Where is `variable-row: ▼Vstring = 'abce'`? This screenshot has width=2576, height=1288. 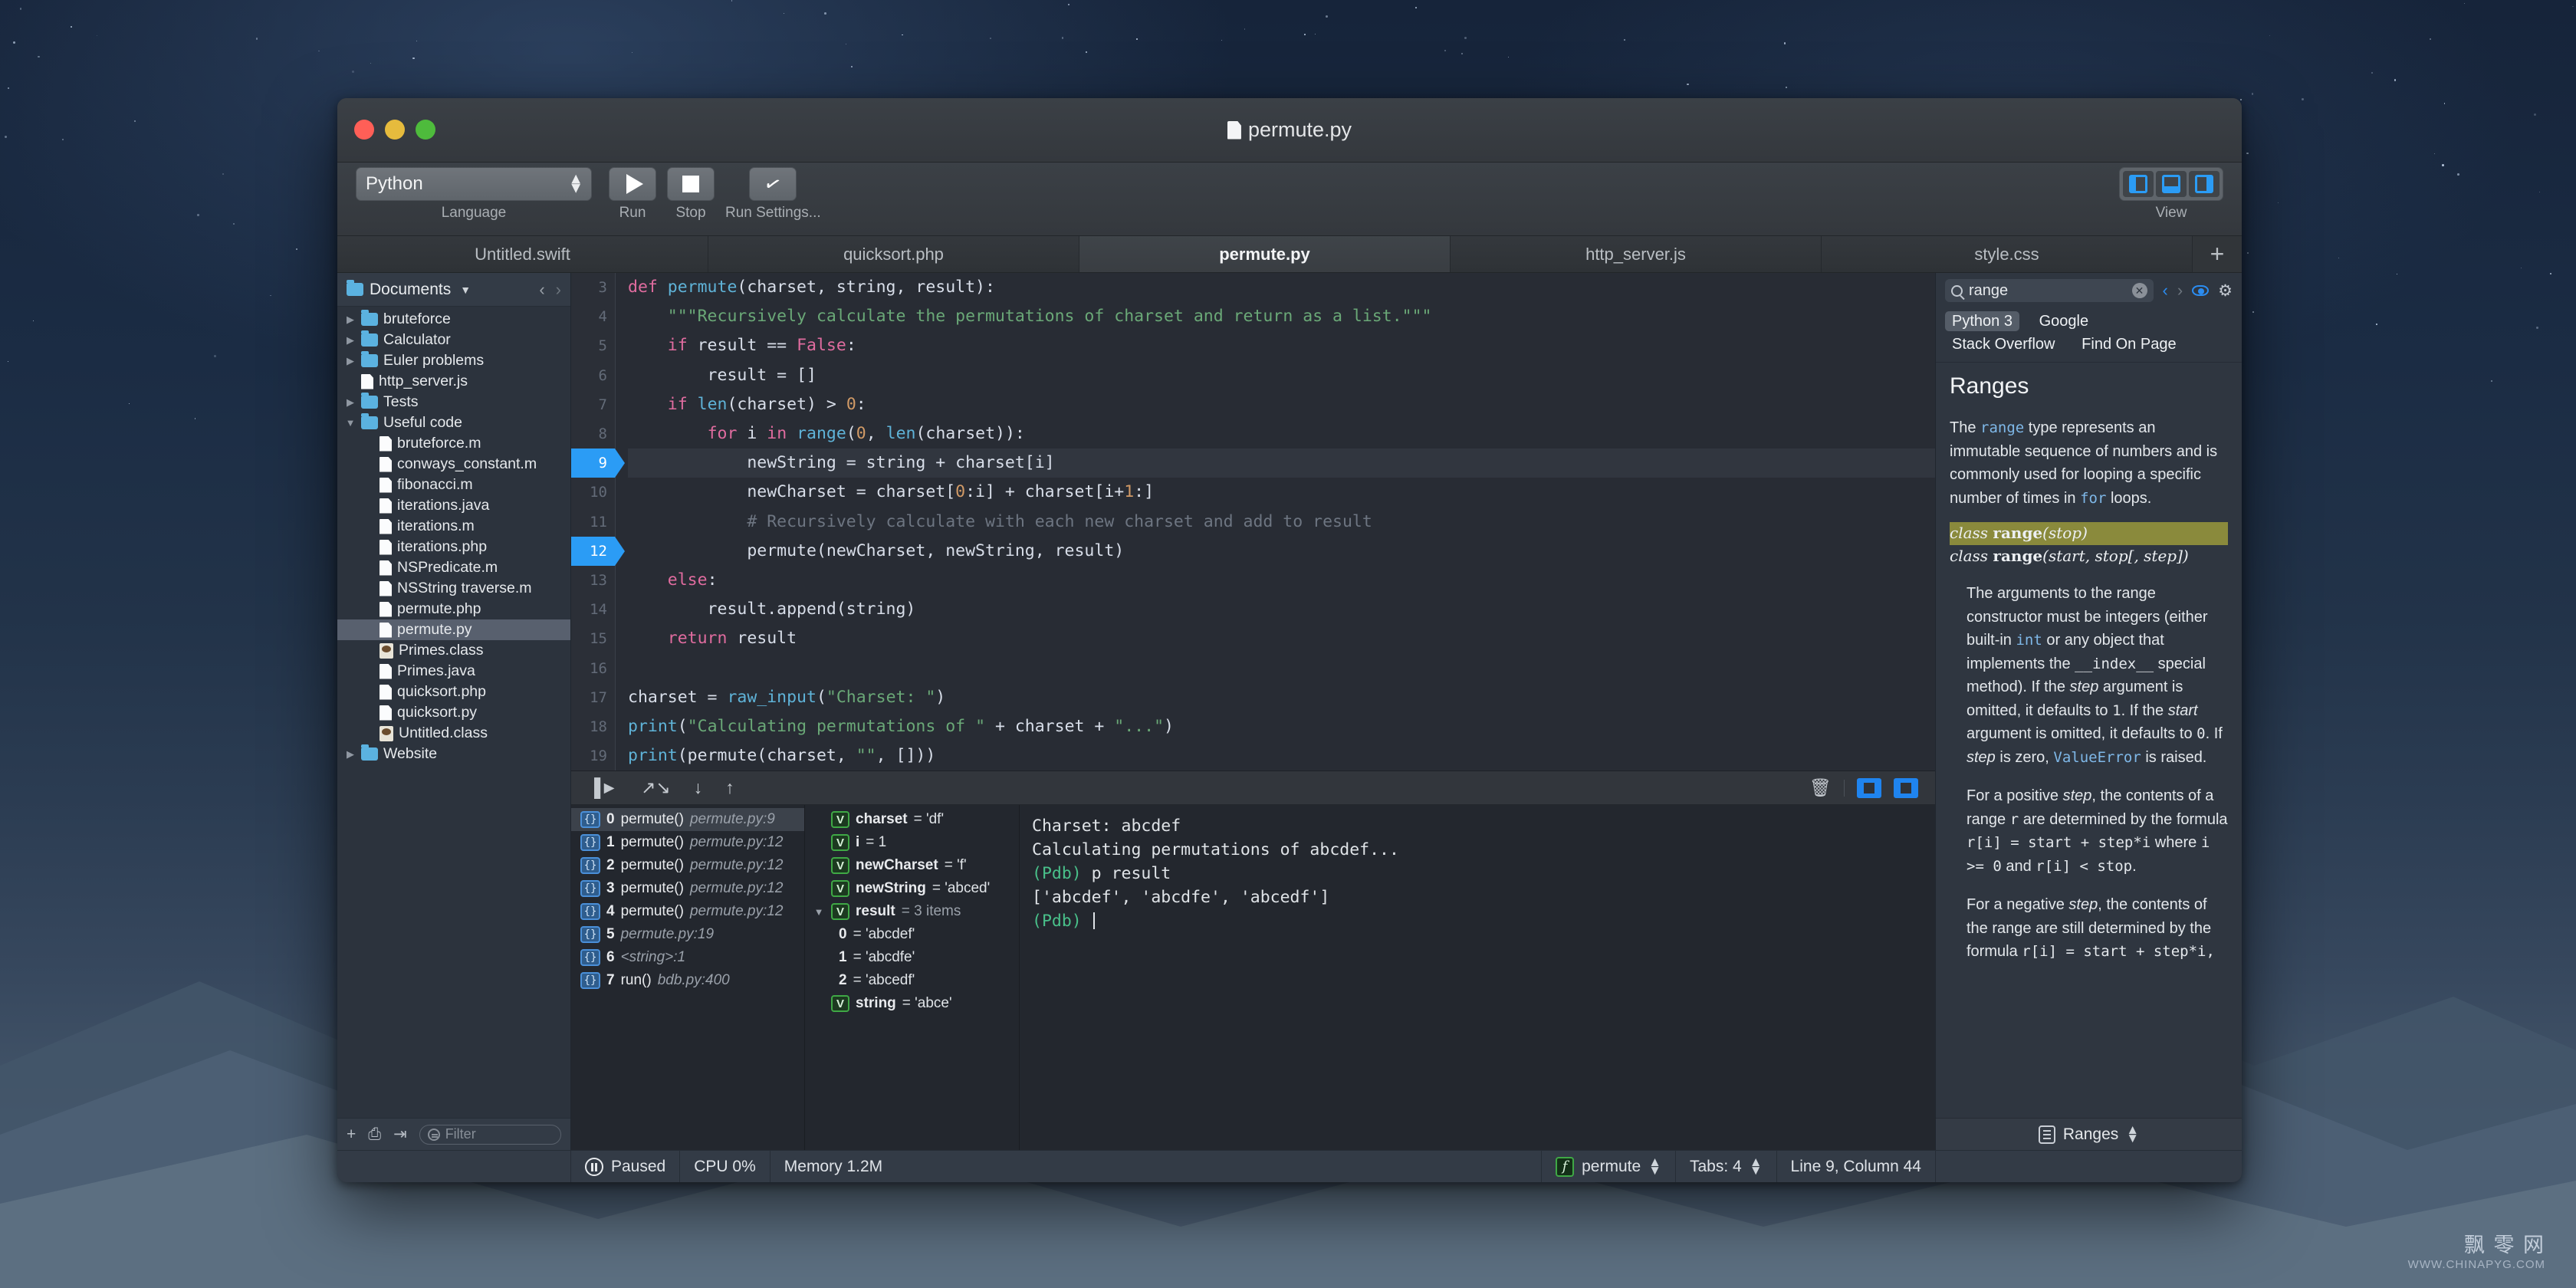
variable-row: ▼Vstring = 'abce' is located at coordinates (912, 1004).